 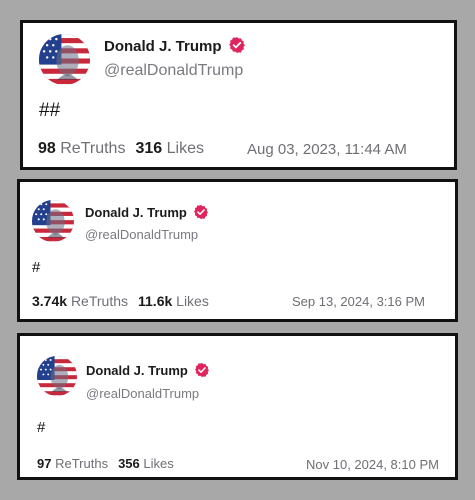 What do you see at coordinates (129, 463) in the screenshot?
I see `likes-count: 356` at bounding box center [129, 463].